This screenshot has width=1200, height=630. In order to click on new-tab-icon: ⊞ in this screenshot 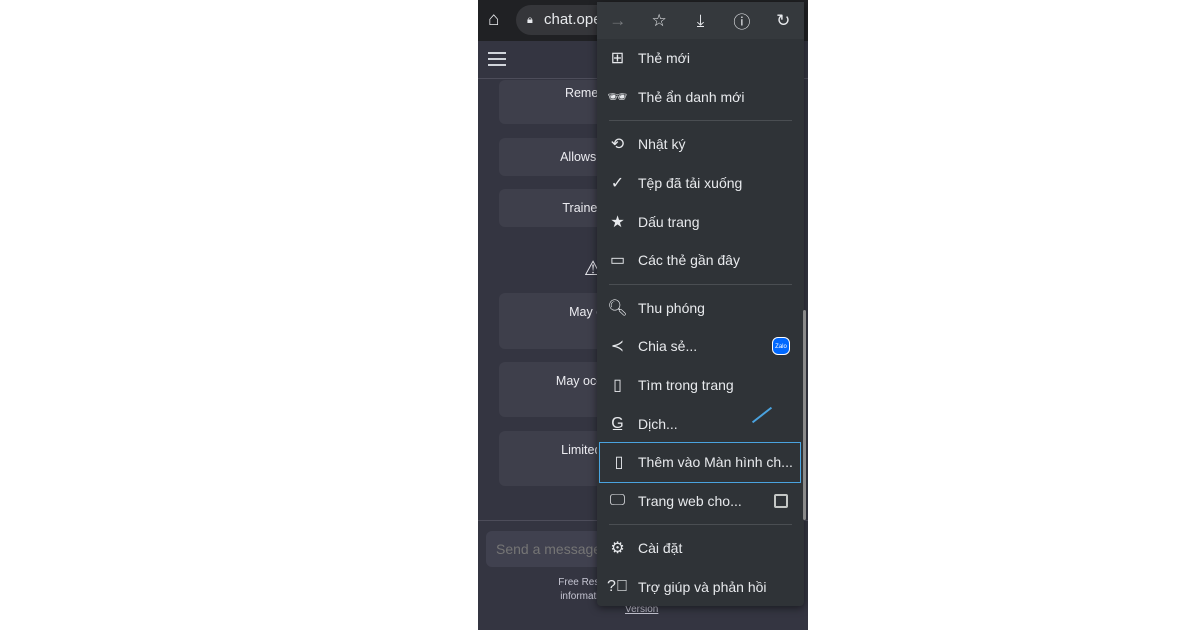, I will do `click(617, 59)`.